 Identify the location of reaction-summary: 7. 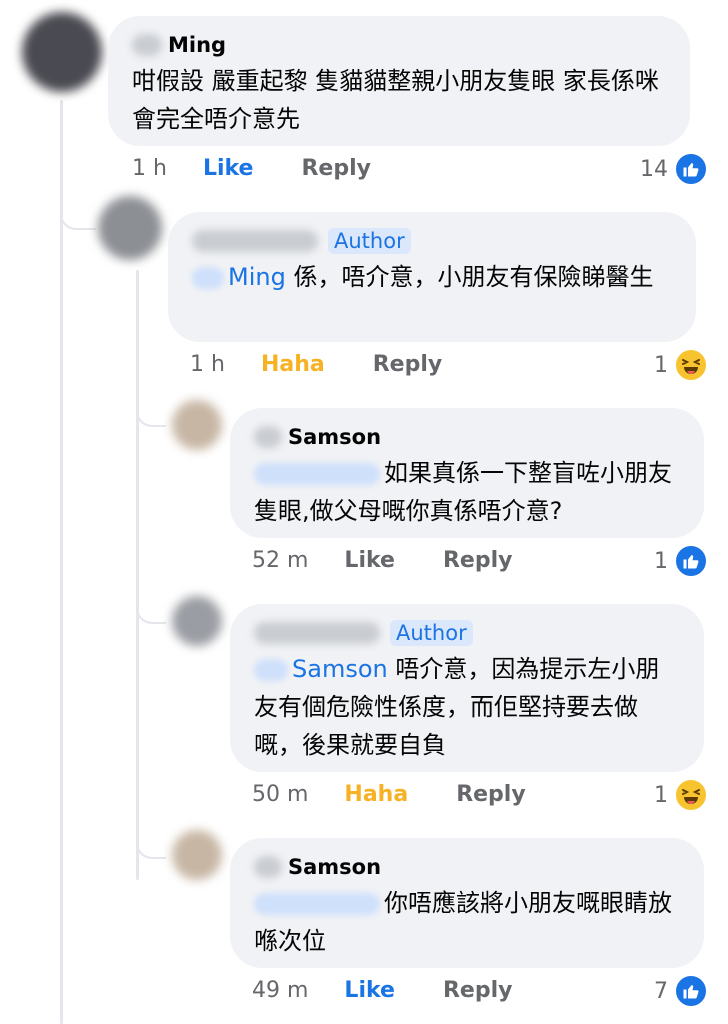
(681, 991).